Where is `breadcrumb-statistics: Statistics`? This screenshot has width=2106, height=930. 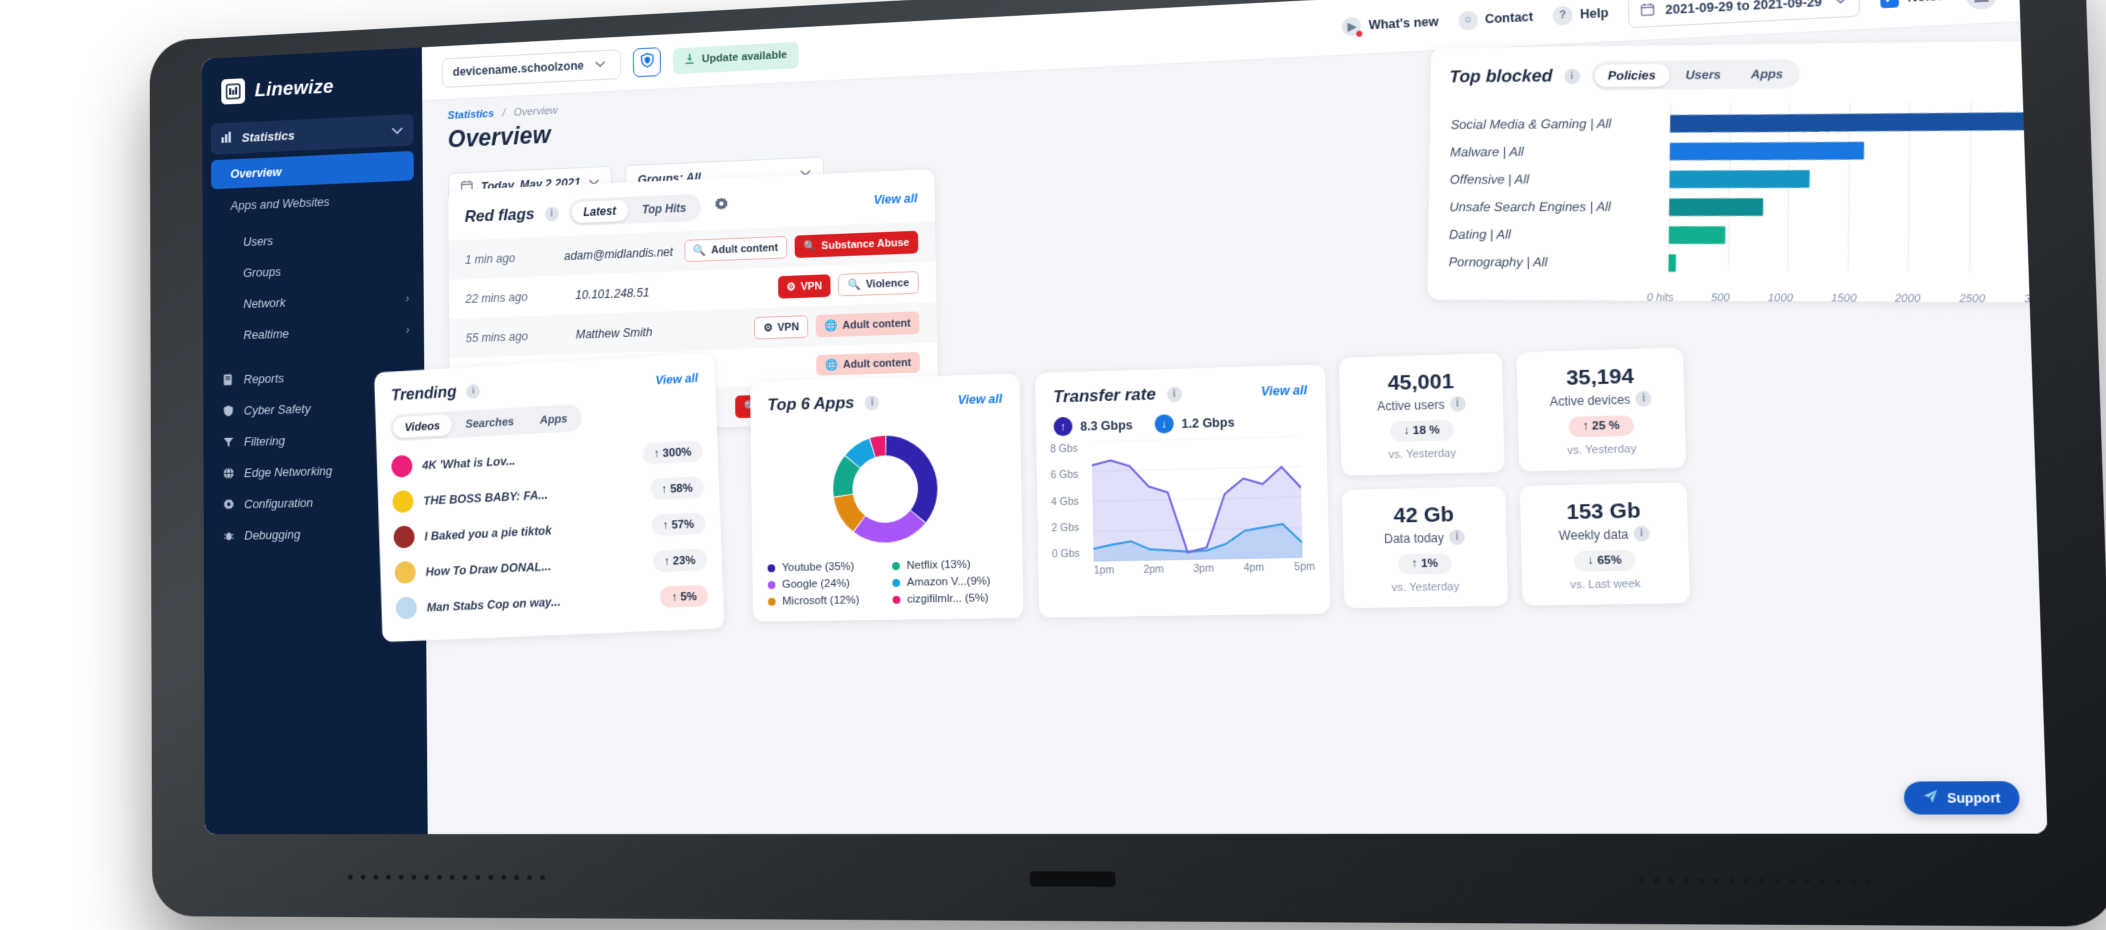
breadcrumb-statistics: Statistics is located at coordinates (471, 115).